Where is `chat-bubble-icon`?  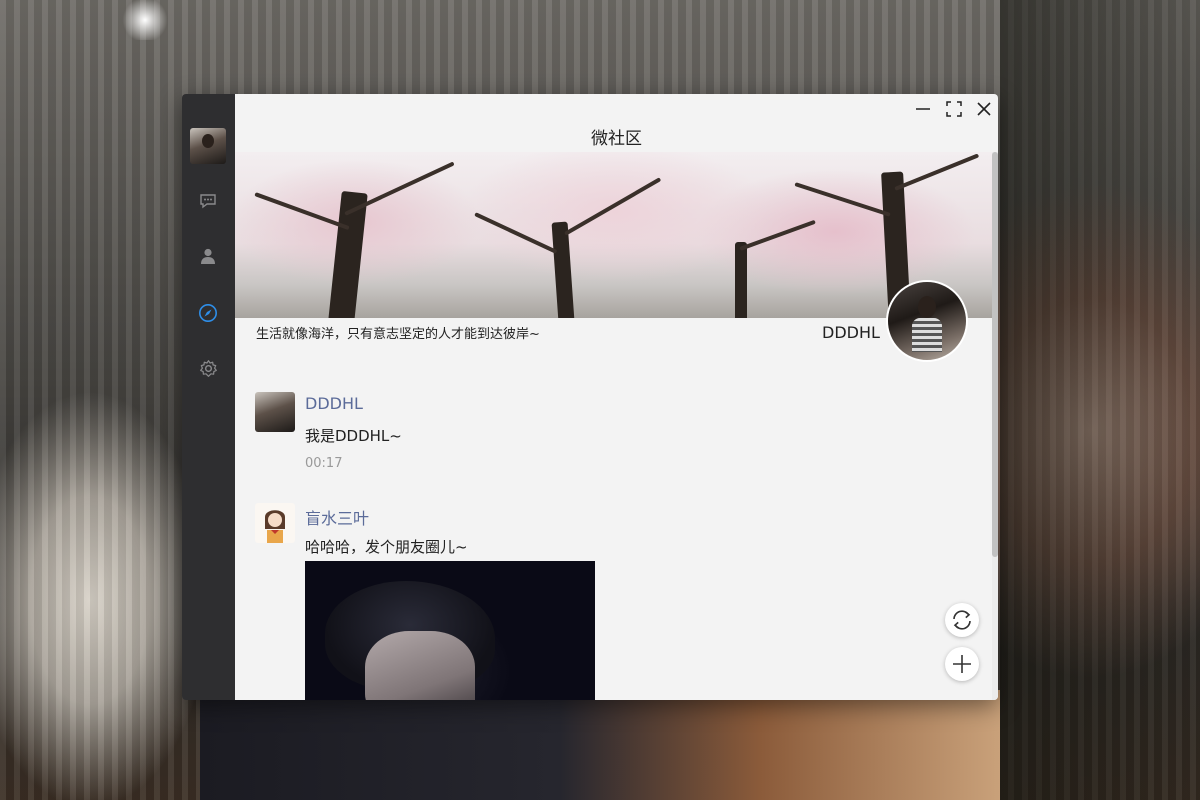
chat-bubble-icon is located at coordinates (208, 201).